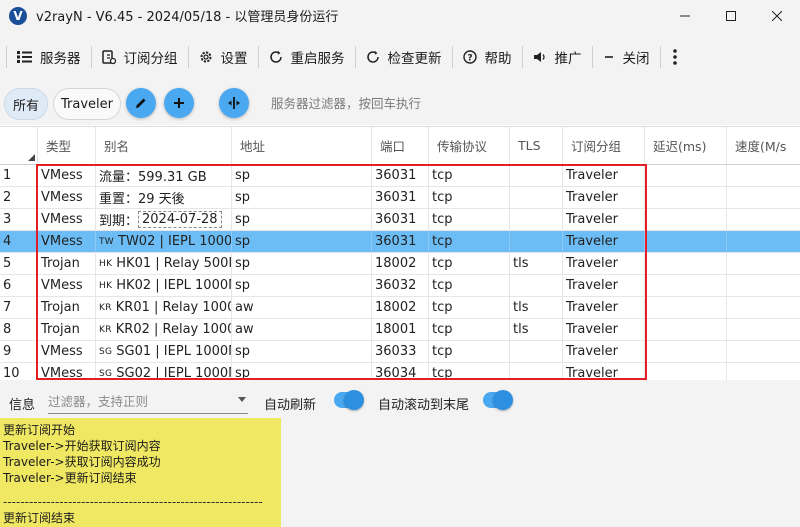 Image resolution: width=800 pixels, height=527 pixels. Describe the element at coordinates (19, 307) in the screenshot. I see `row-number: 7` at that location.